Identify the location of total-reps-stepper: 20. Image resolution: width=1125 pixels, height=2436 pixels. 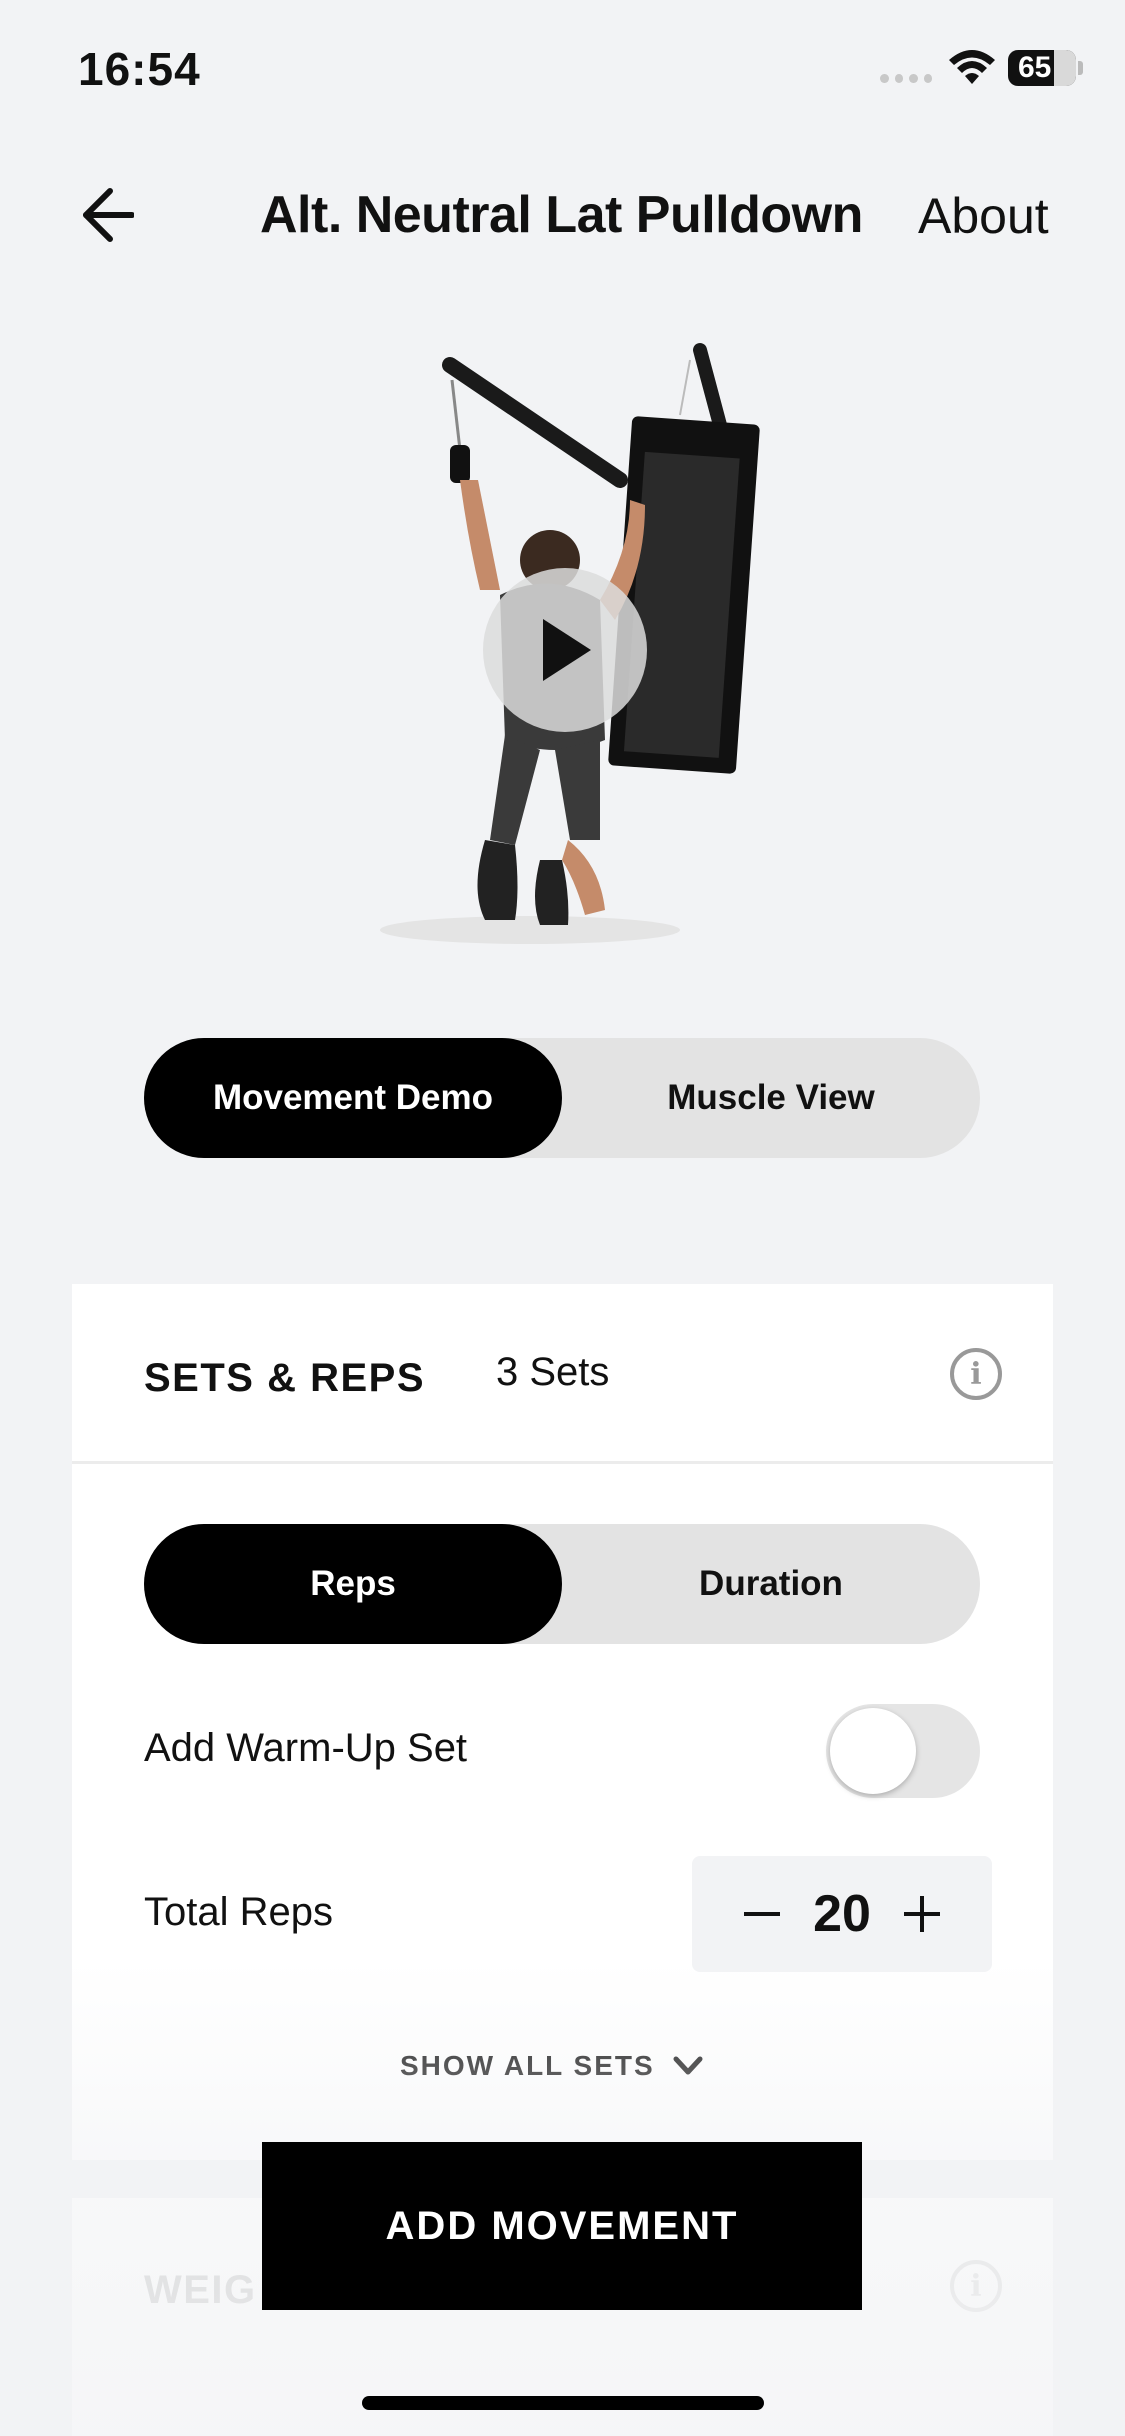
(842, 1914).